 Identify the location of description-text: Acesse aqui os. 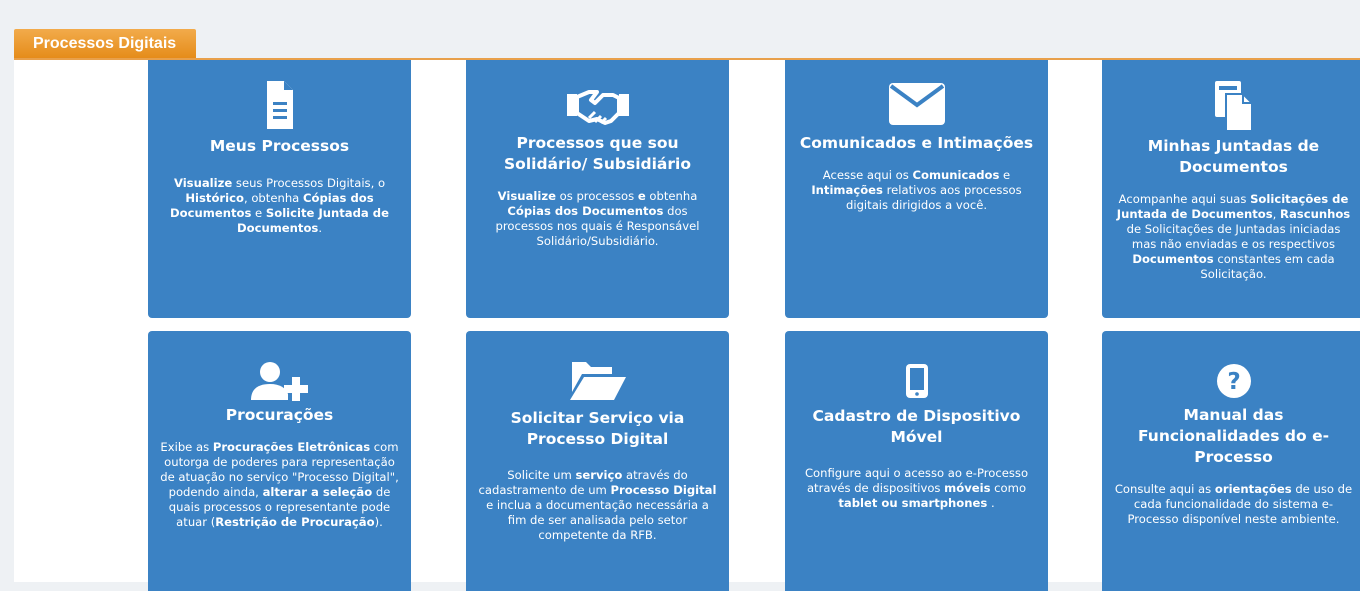
(867, 175).